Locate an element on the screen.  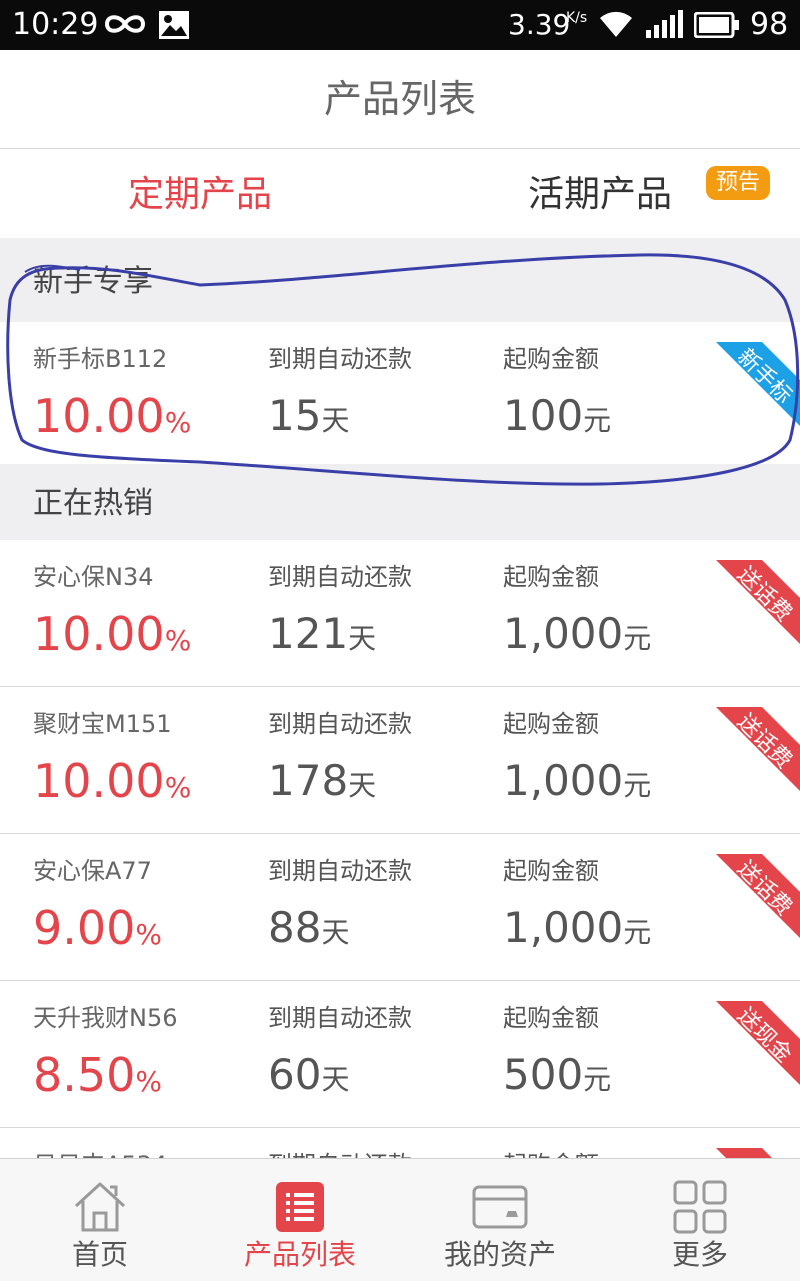
app-header: 产品列表 is located at coordinates (400, 99).